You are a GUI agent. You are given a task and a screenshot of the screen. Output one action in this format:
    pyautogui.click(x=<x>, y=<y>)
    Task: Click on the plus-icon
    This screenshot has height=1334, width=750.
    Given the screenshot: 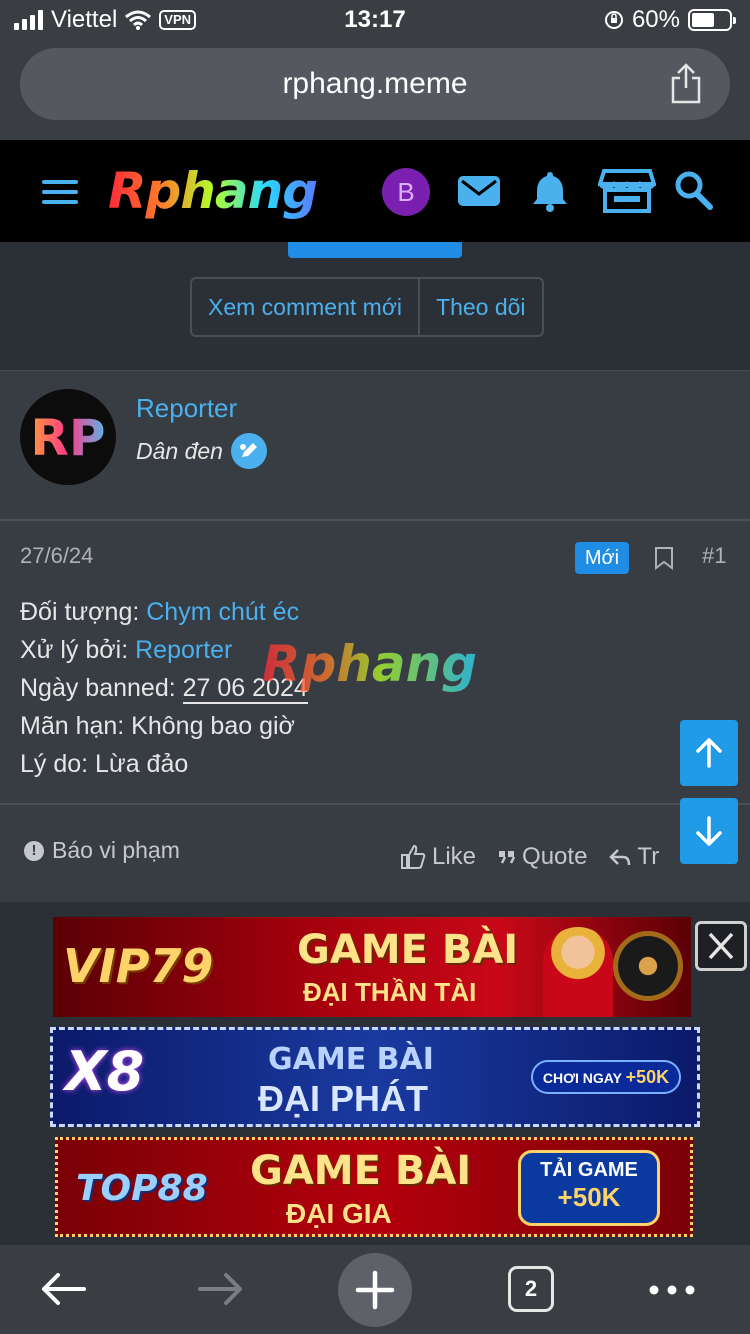 What is the action you would take?
    pyautogui.click(x=375, y=1290)
    